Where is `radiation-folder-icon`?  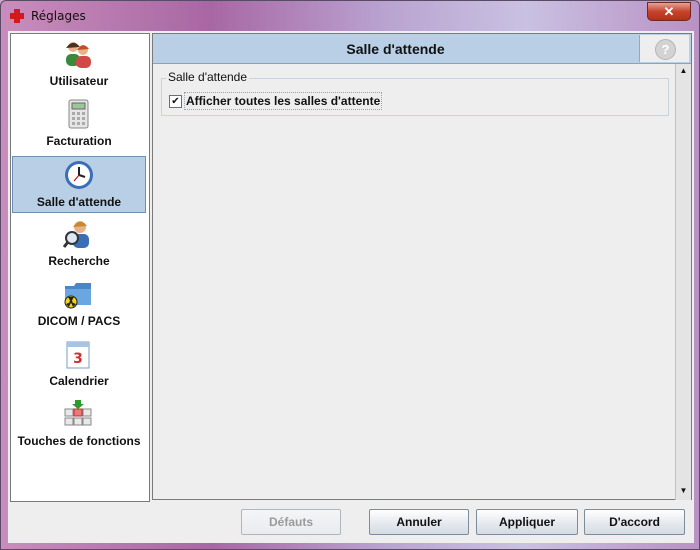 radiation-folder-icon is located at coordinates (77, 296).